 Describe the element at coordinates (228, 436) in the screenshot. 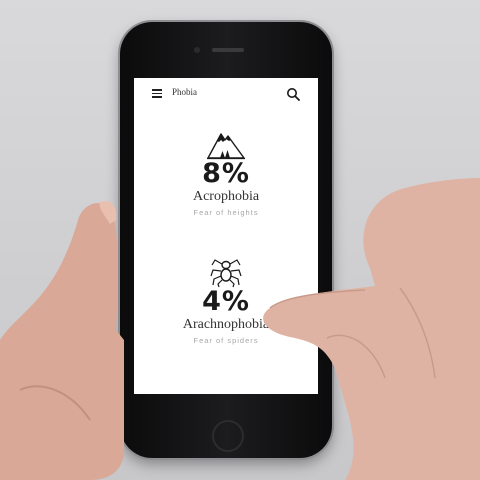

I see `home-button` at that location.